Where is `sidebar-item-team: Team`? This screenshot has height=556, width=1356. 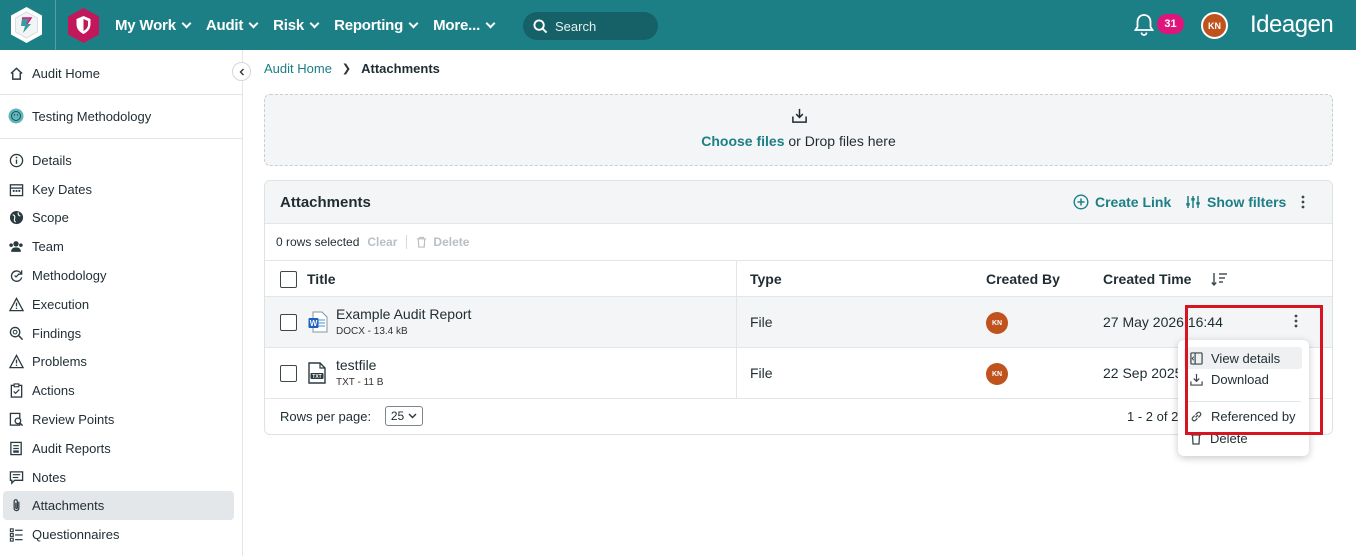
sidebar-item-team: Team is located at coordinates (121, 246).